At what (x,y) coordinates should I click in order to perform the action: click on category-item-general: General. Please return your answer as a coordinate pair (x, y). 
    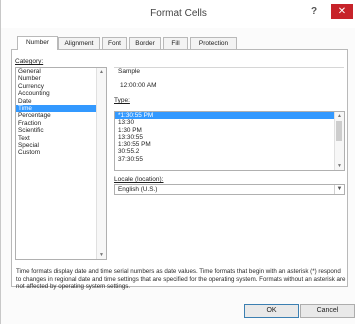
    Looking at the image, I should click on (61, 71).